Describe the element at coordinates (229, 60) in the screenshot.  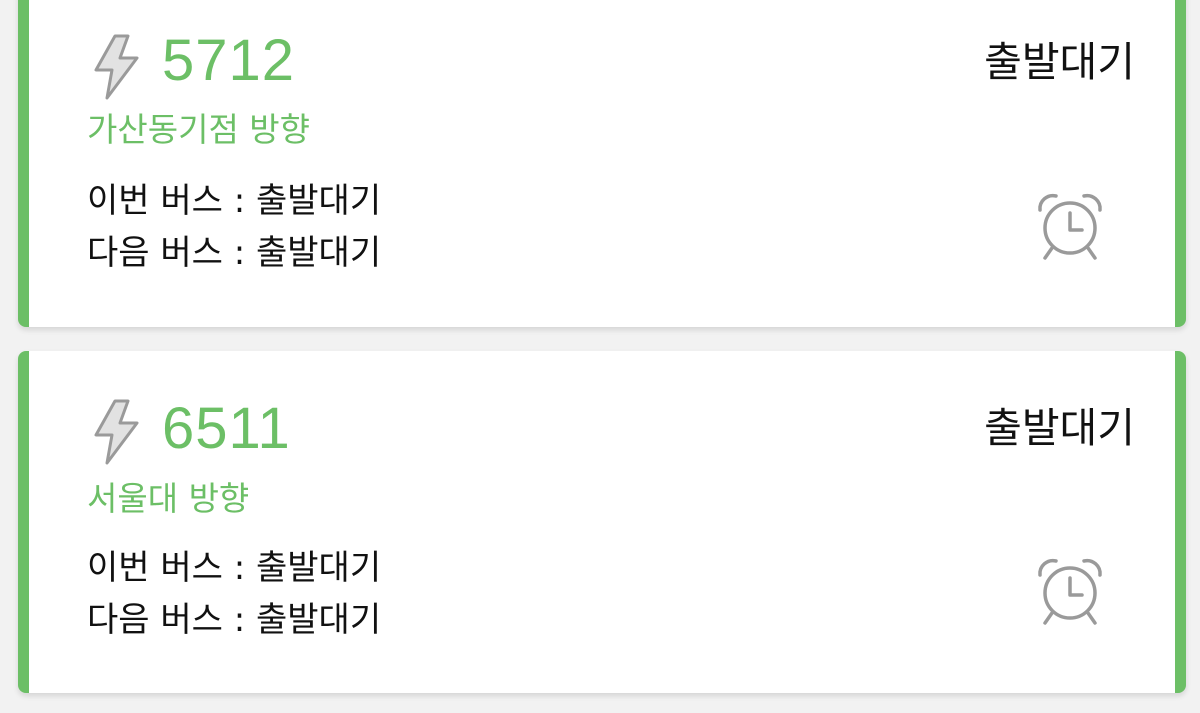
I see `route-number: 5712` at that location.